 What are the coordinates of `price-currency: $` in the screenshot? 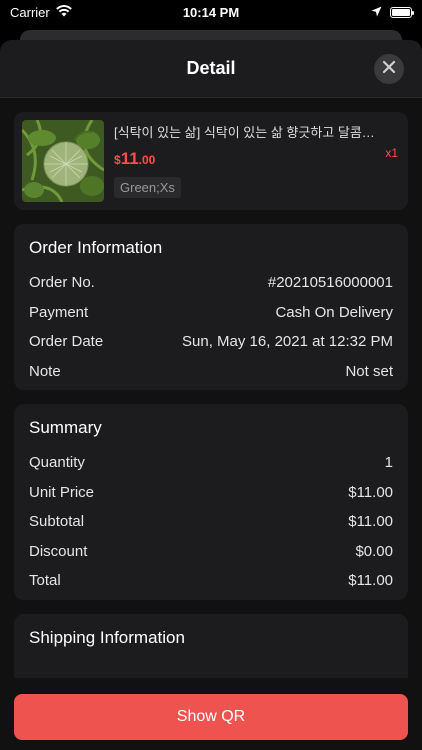 It's located at (117, 160).